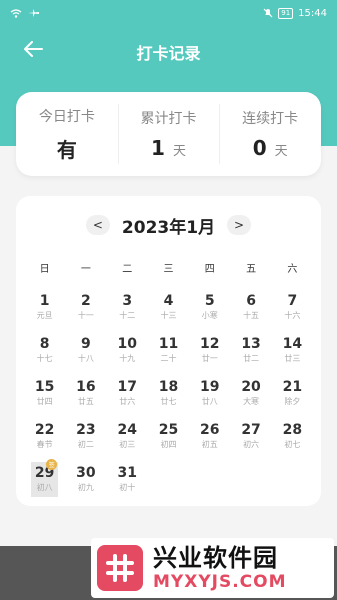  What do you see at coordinates (168, 315) in the screenshot?
I see `day-lunar: 十三` at bounding box center [168, 315].